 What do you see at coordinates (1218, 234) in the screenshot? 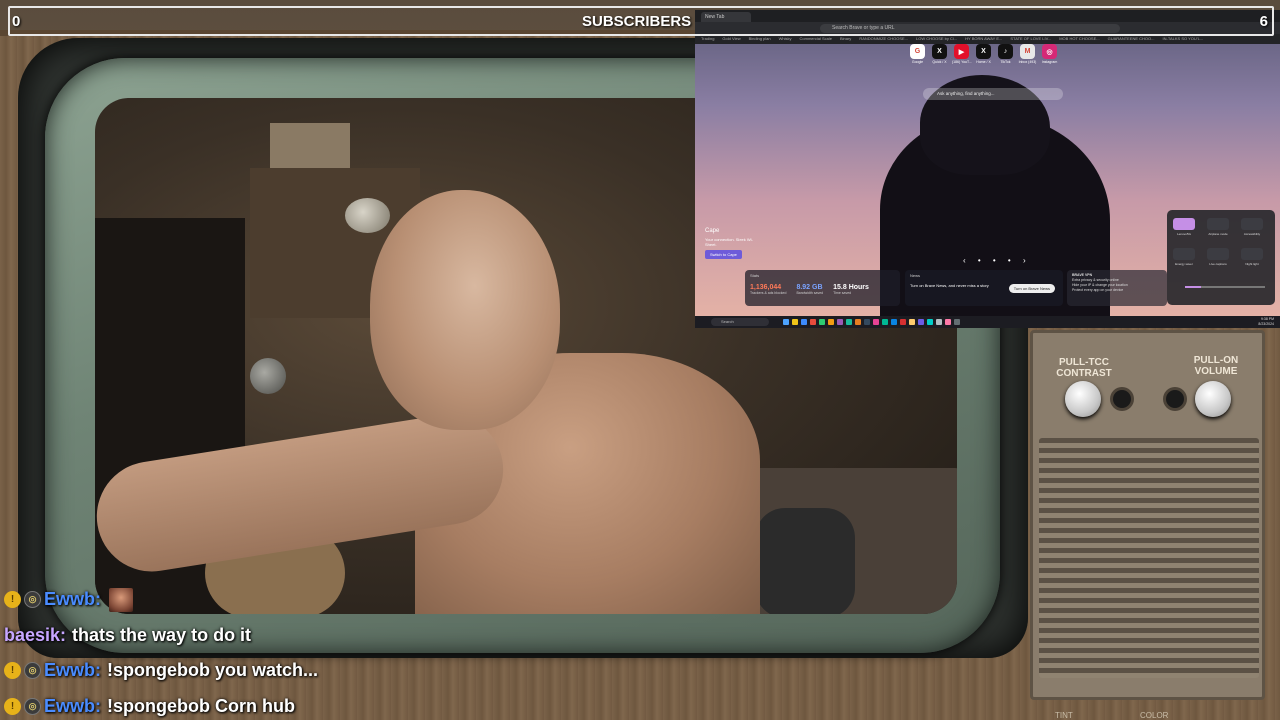
I see `quick-setting-label: Airplane mode` at bounding box center [1218, 234].